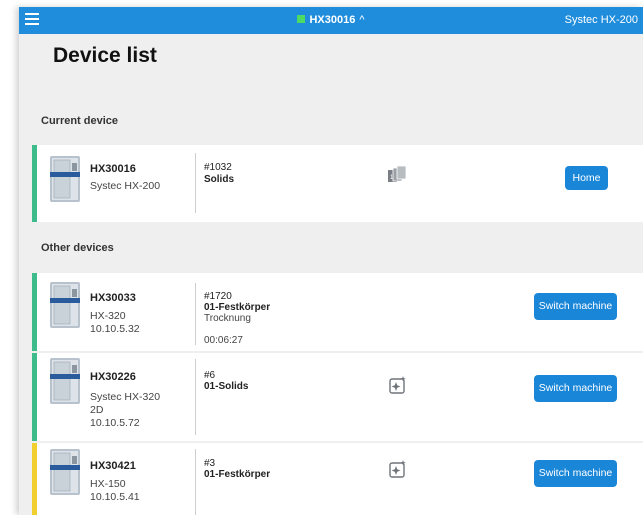 The height and width of the screenshot is (515, 643). I want to click on device-ip: 10.10.5.72, so click(115, 423).